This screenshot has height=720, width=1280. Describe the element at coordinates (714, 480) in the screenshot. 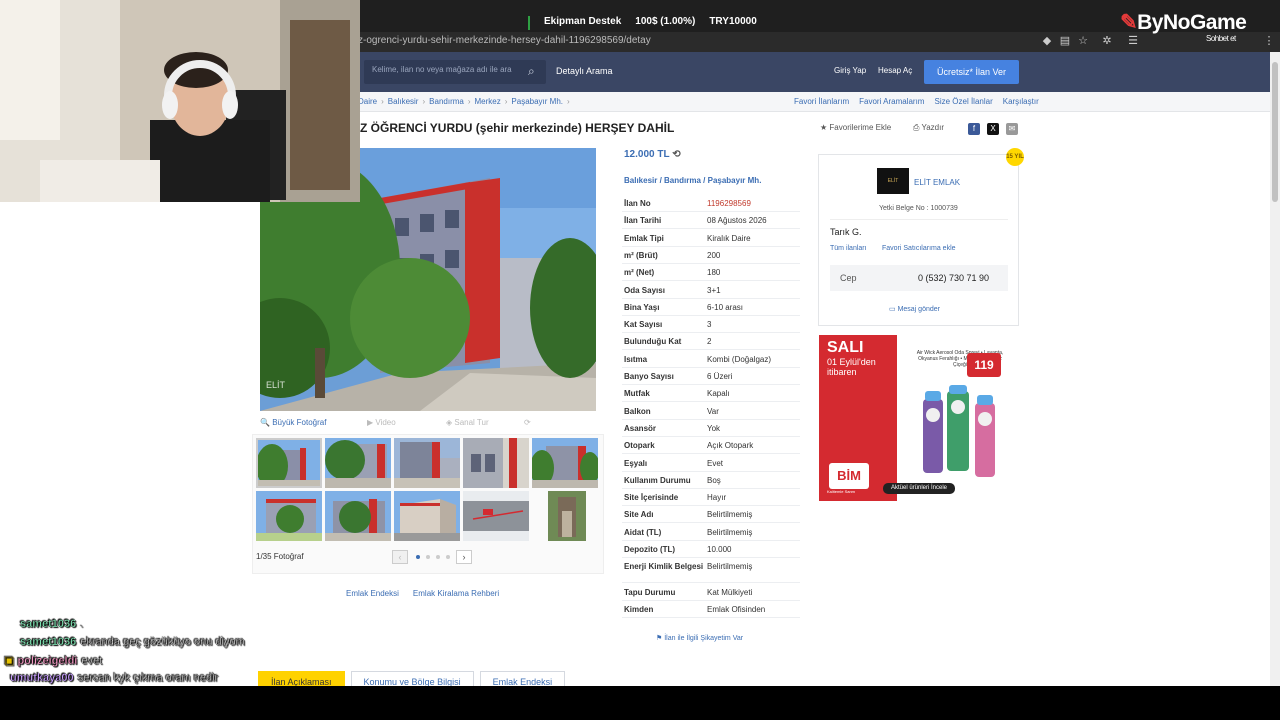

I see `detail-value: Boş` at that location.